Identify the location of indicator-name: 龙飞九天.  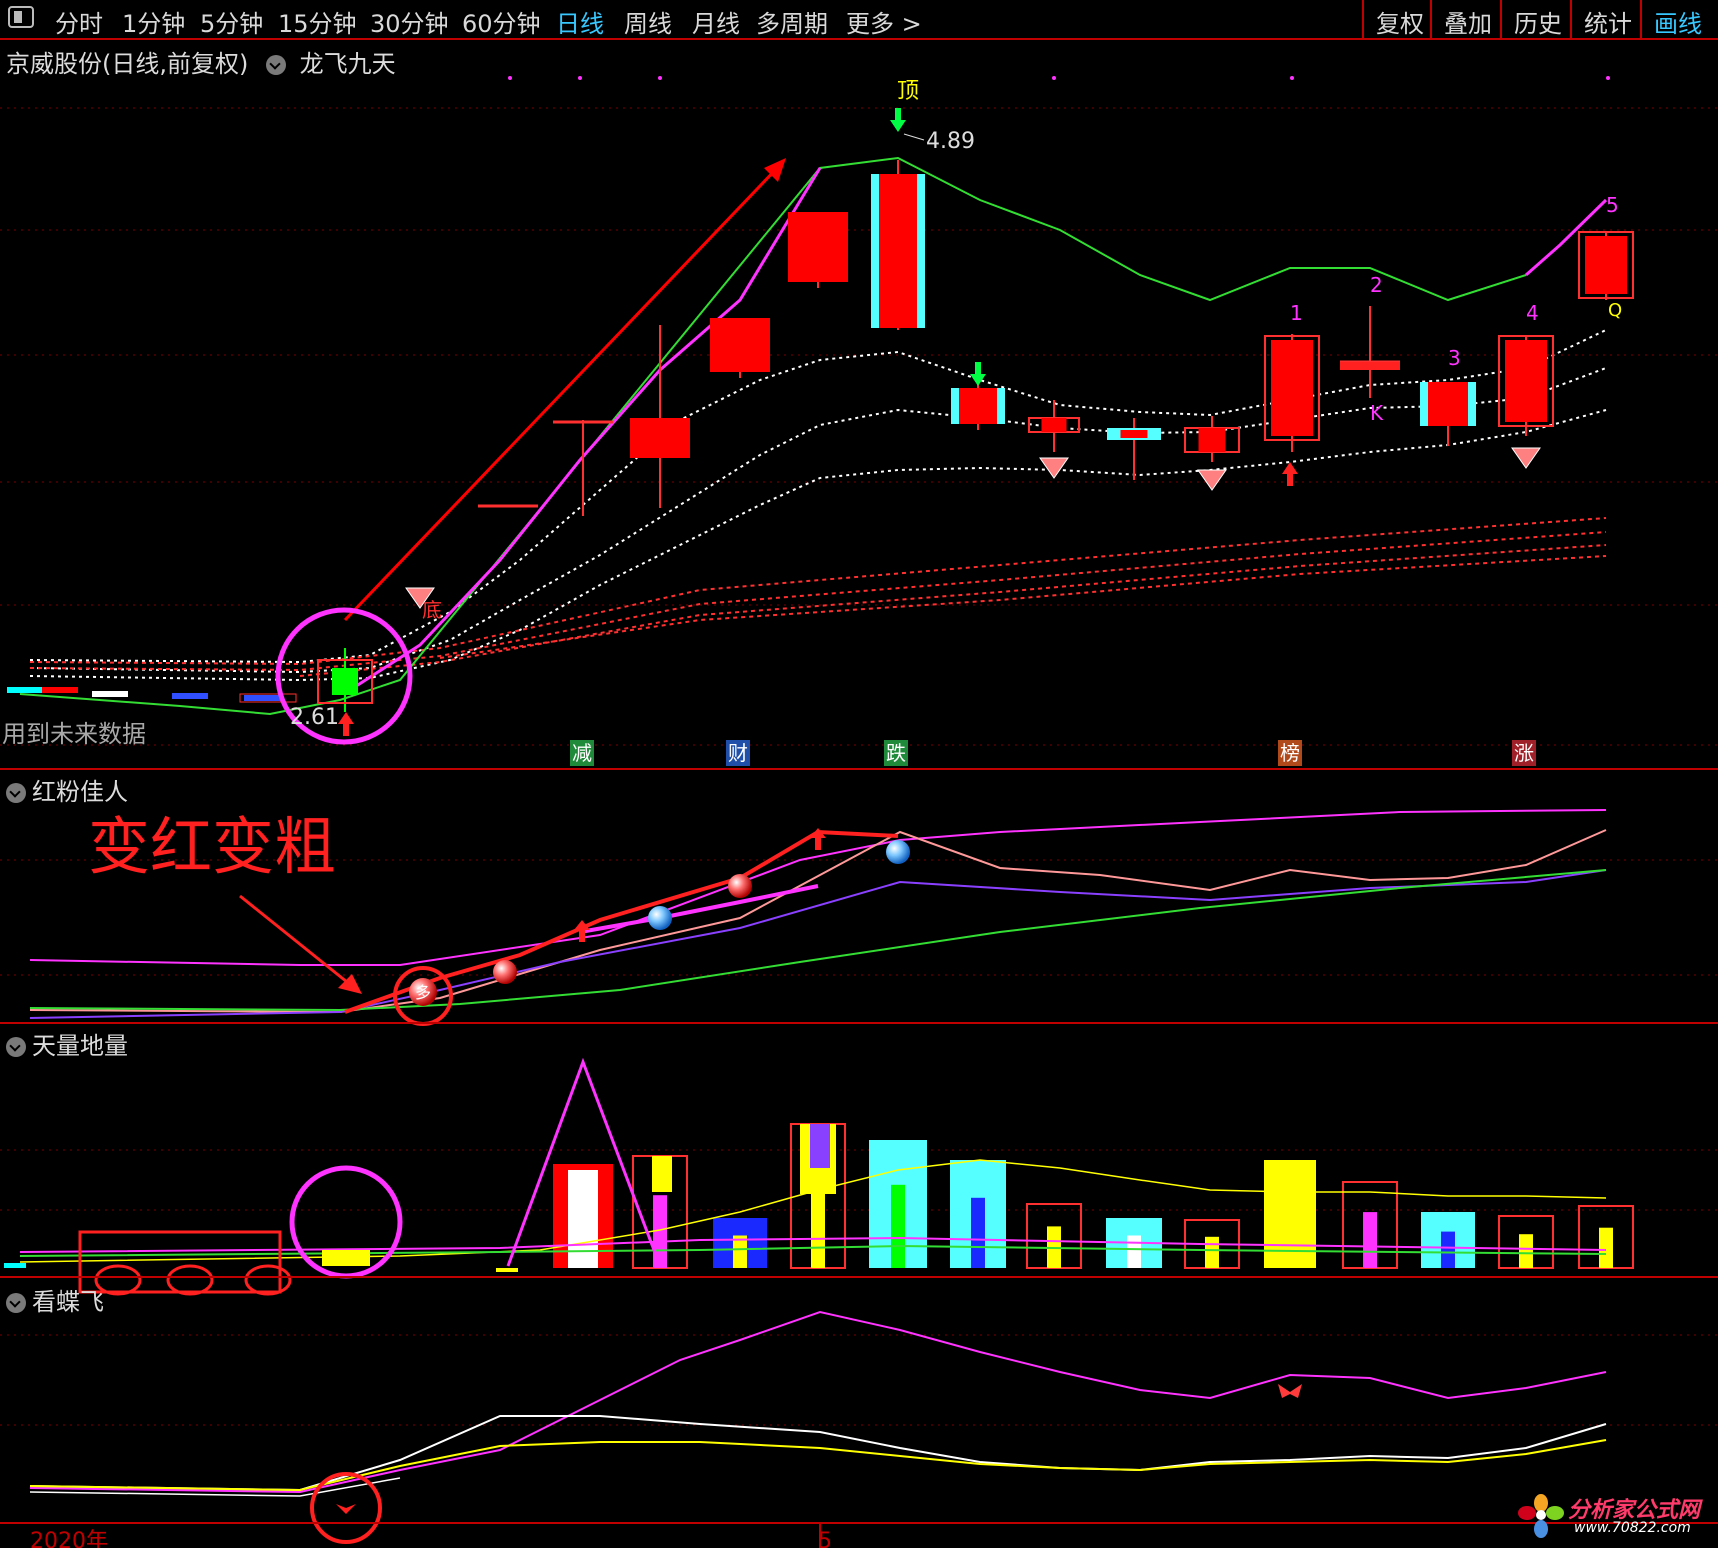
(348, 64).